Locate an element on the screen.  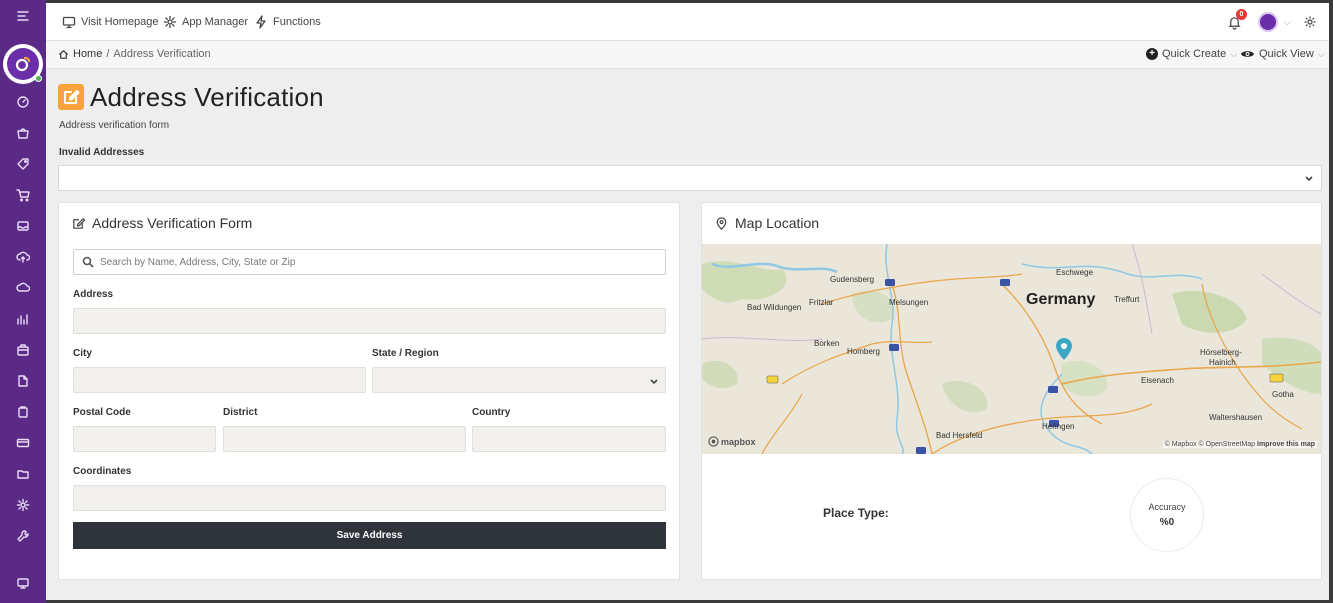
page-title-text: Address Verification is located at coordinates (207, 96).